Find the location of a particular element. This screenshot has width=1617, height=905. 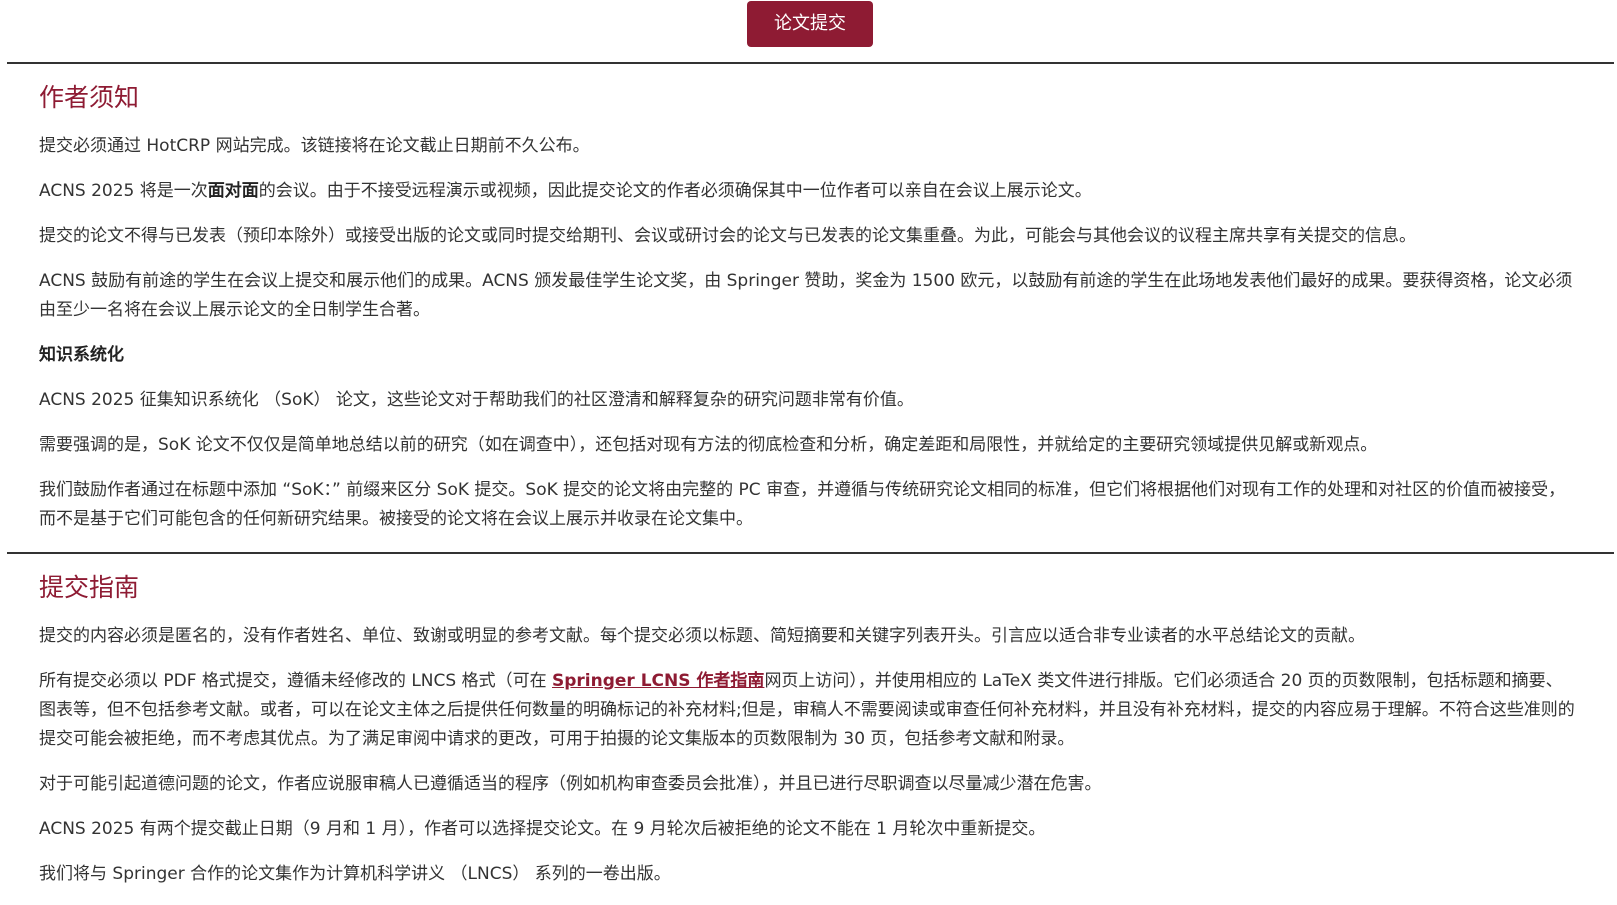

guidelines-title: 提交指南 is located at coordinates (89, 587).